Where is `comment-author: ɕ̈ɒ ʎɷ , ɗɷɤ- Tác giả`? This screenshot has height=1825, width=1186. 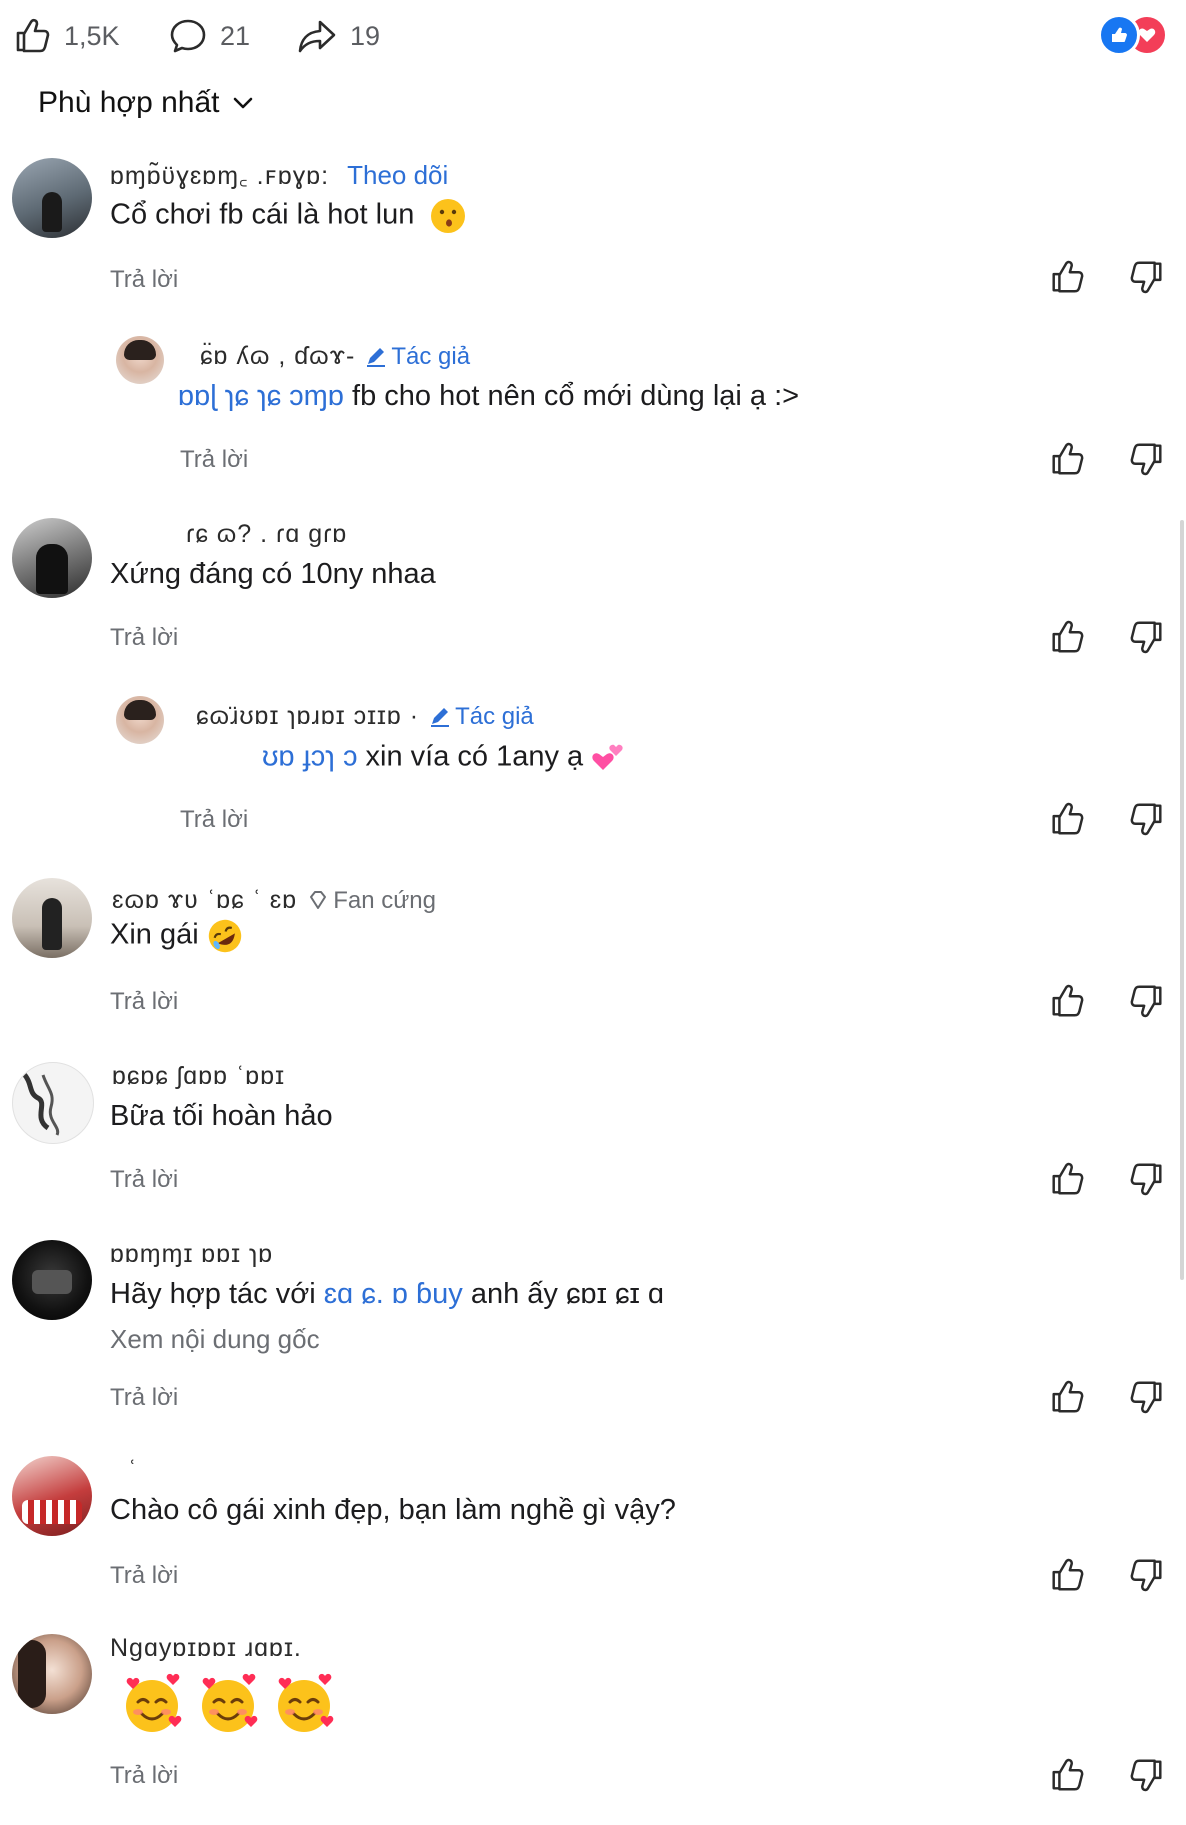 comment-author: ɕ̈ɒ ʎɷ , ɗɷɤ- Tác giả is located at coordinates (335, 356).